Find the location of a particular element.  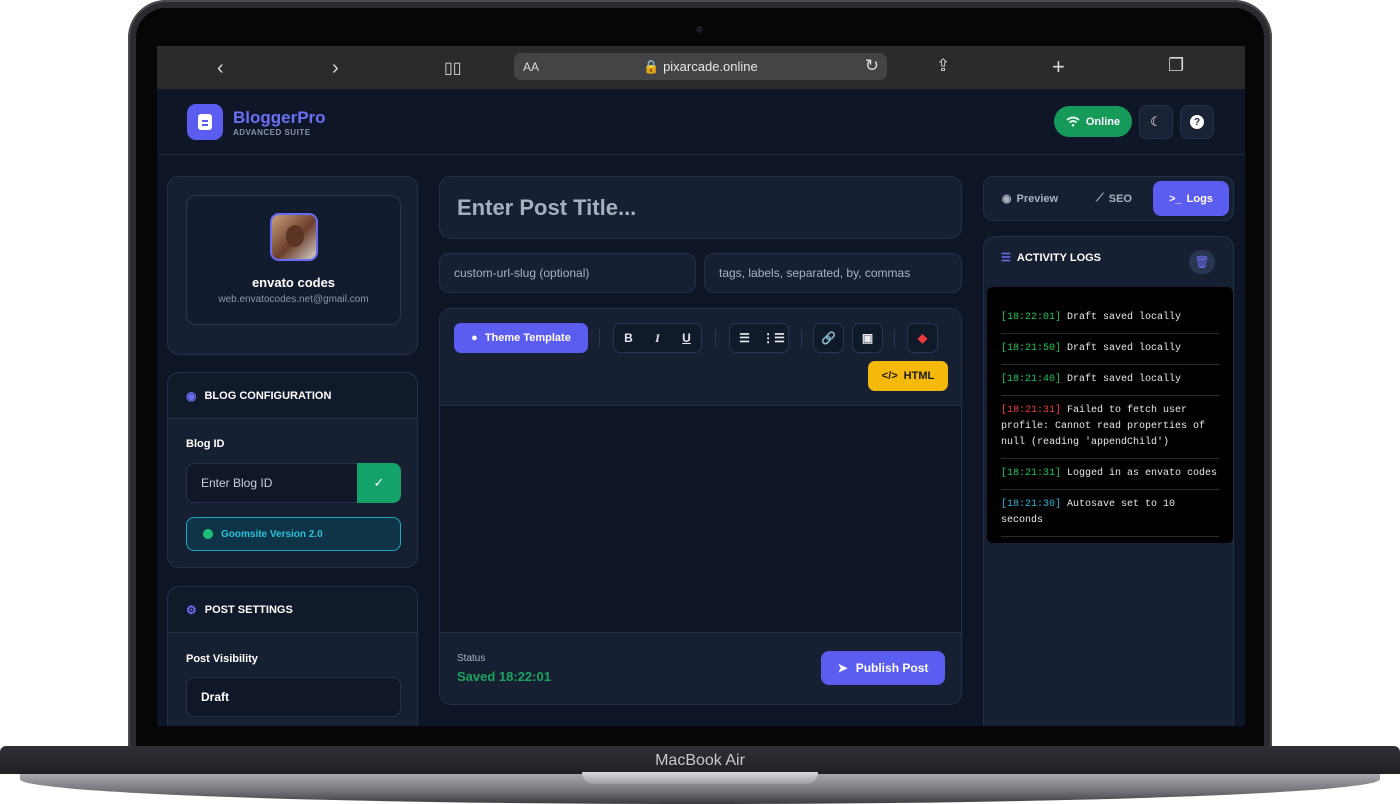

log-message: Logged in as envato codes is located at coordinates (1142, 473).